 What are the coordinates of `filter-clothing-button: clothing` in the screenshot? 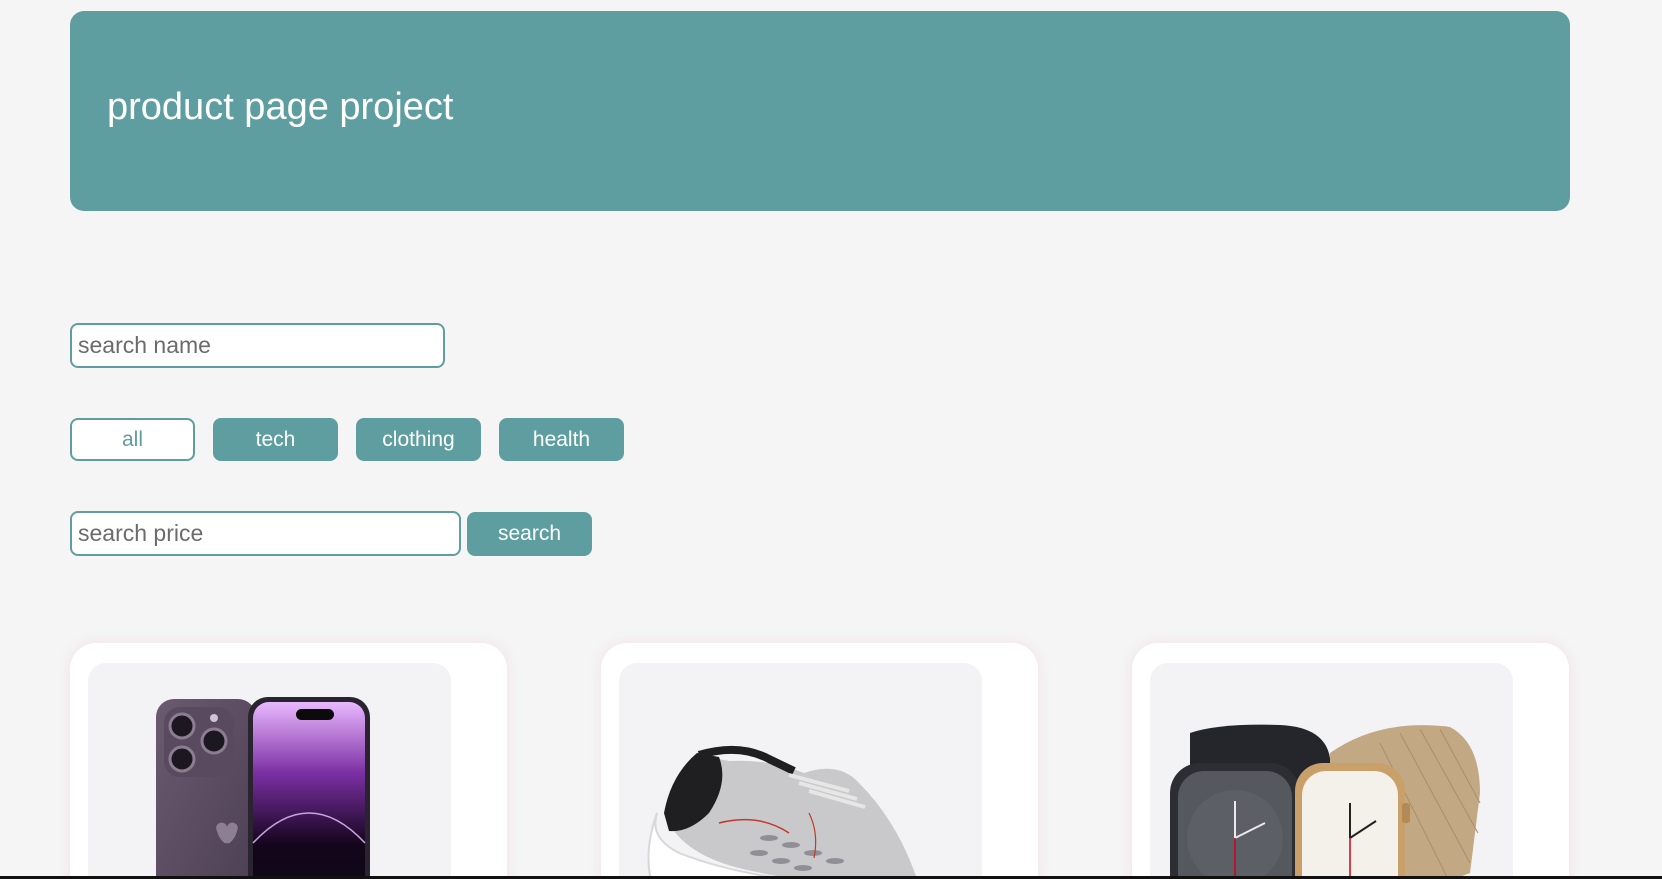 It's located at (418, 439).